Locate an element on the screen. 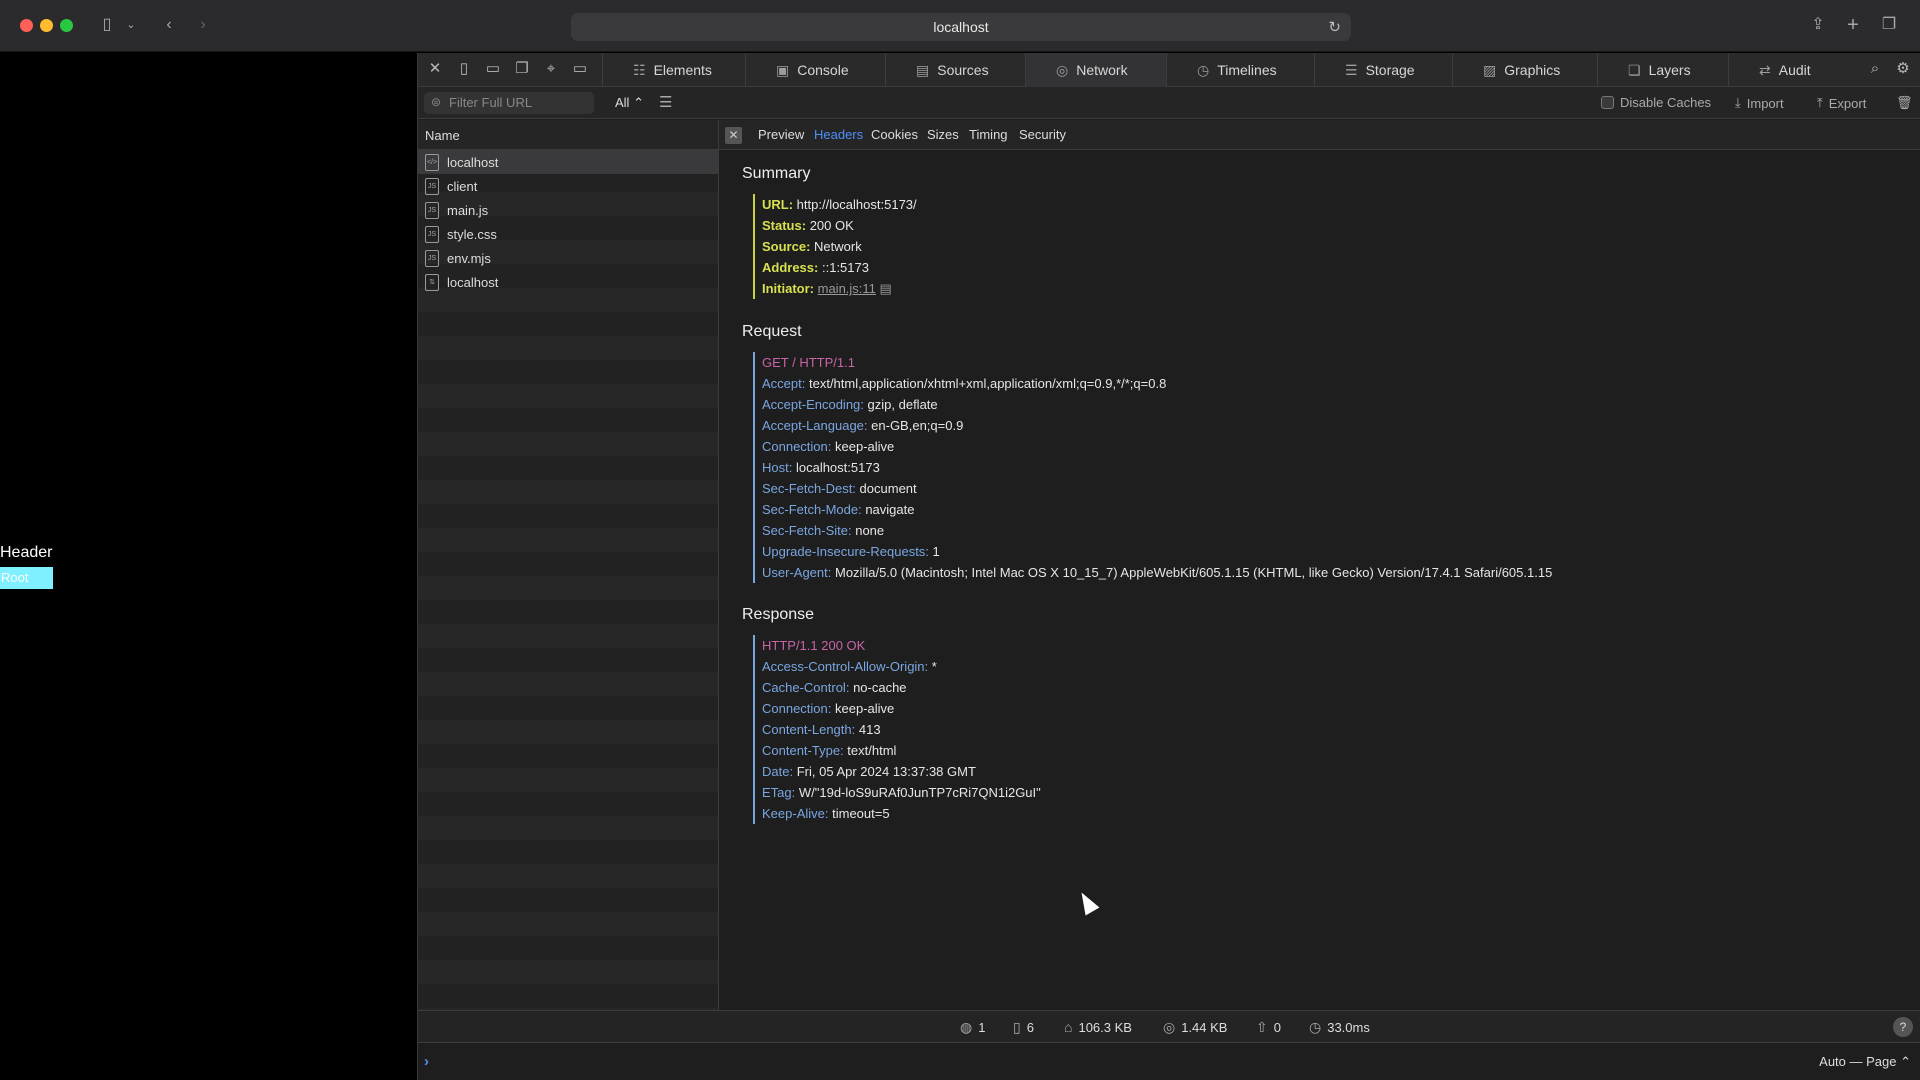 The height and width of the screenshot is (1080, 1920). summary-source-value: Network is located at coordinates (838, 246).